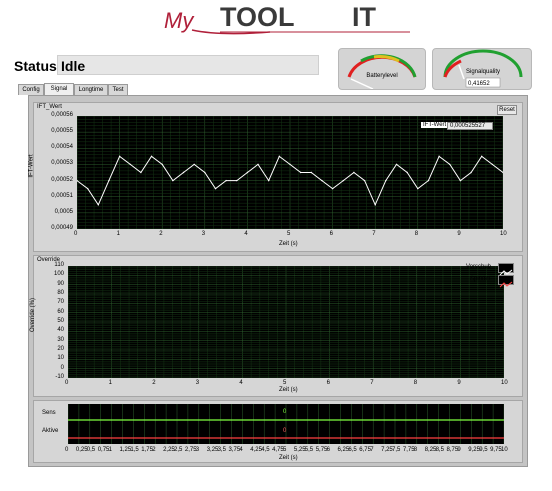 The height and width of the screenshot is (491, 552). What do you see at coordinates (91, 450) in the screenshot?
I see `digital-x-tick-2: 0,5` at bounding box center [91, 450].